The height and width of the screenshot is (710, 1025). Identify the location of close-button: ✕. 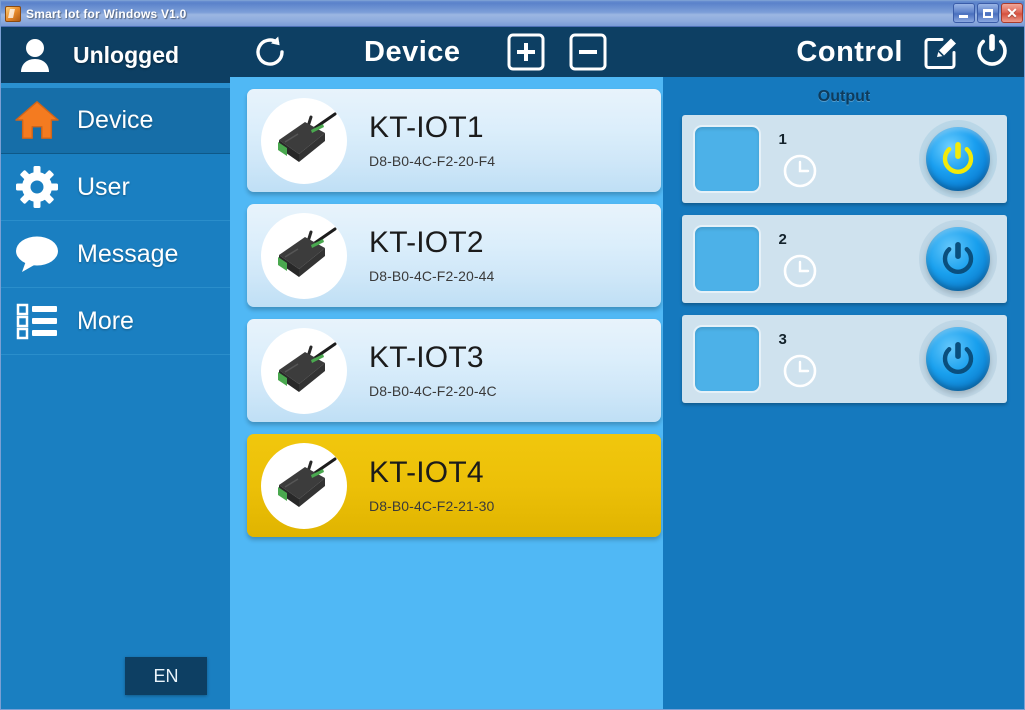
(1012, 13).